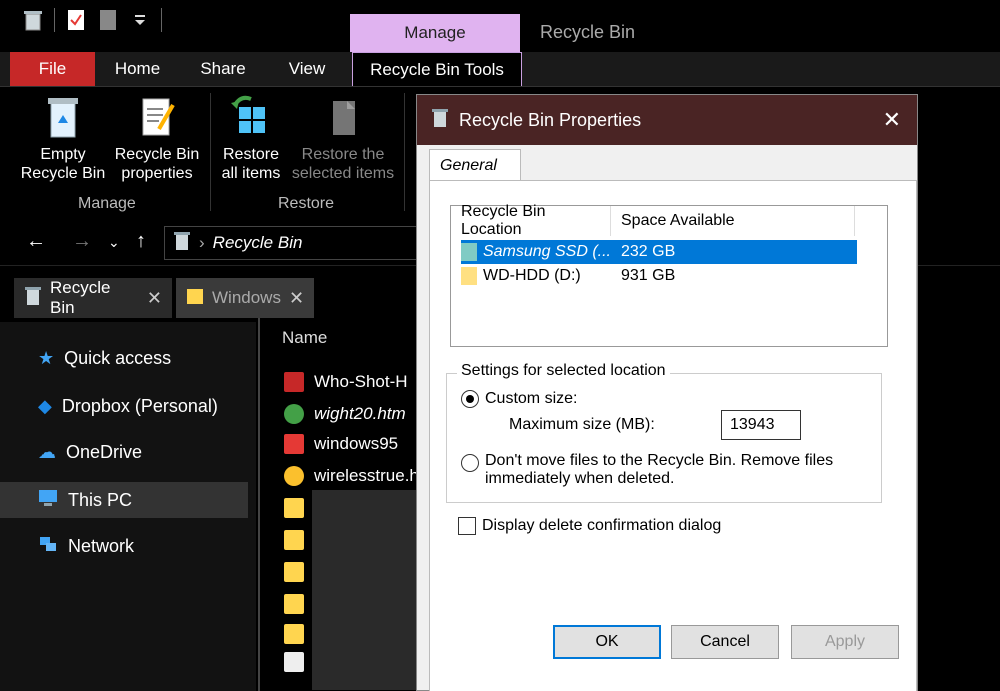  Describe the element at coordinates (251, 116) in the screenshot. I see `restore-all-icon` at that location.